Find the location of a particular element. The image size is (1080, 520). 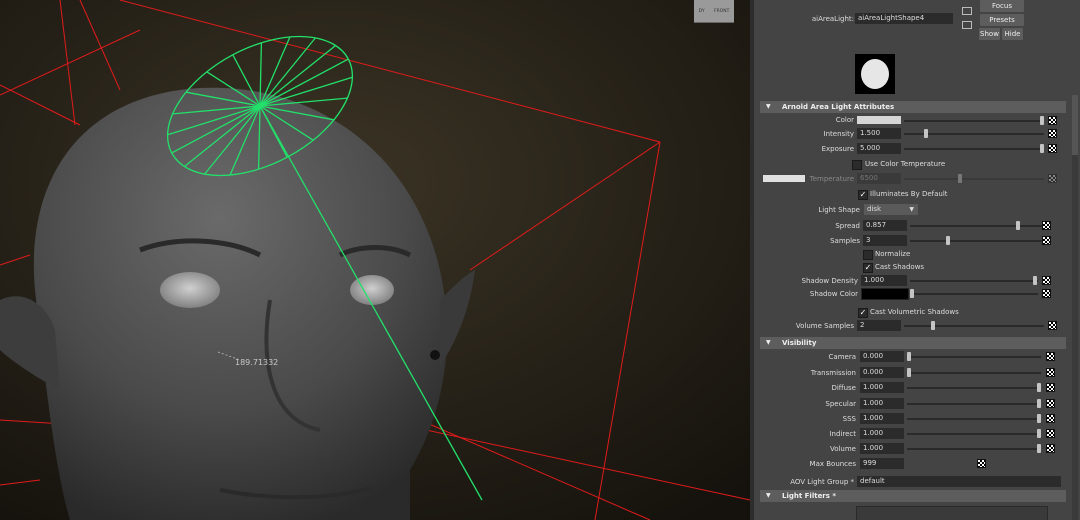

volume-samples-map-button-icon is located at coordinates (1052, 325).